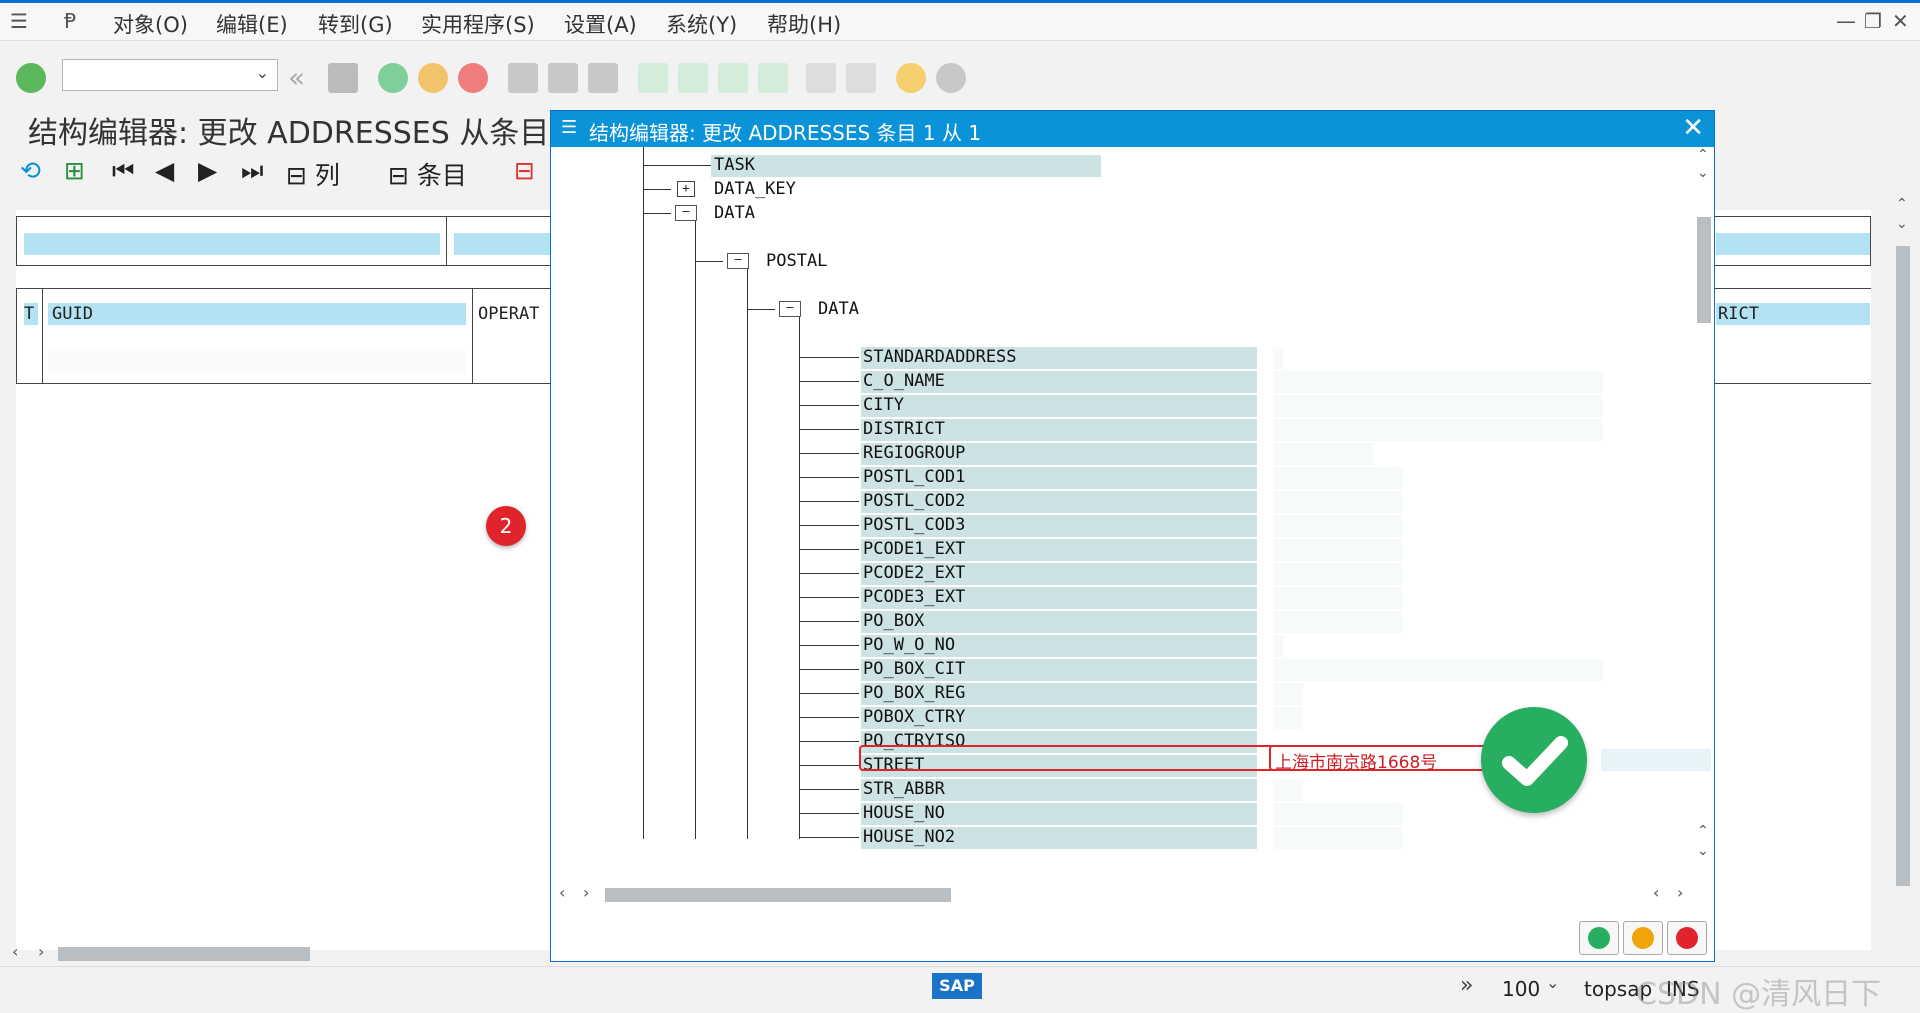 This screenshot has height=1013, width=1920. Describe the element at coordinates (914, 453) in the screenshot. I see `field-node-regiogroup: REGIOGROUP` at that location.